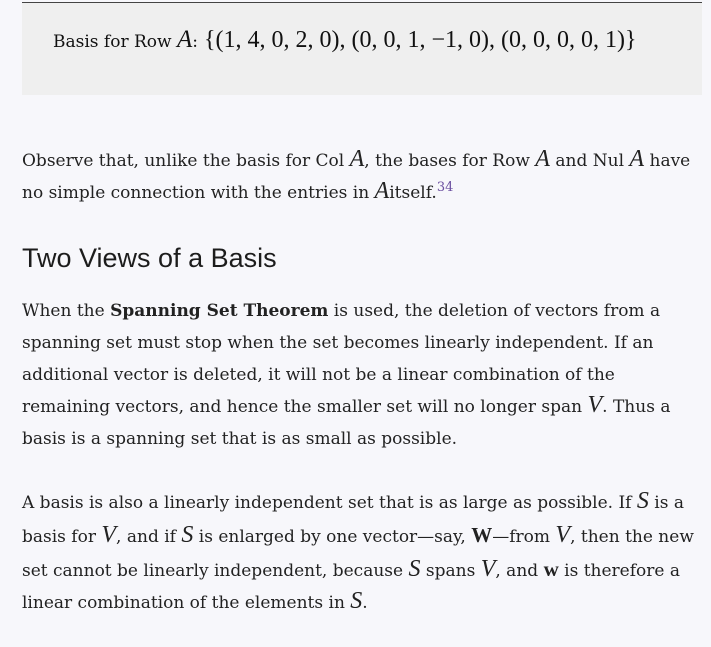 This screenshot has width=711, height=647. I want to click on text-run: , and if, so click(149, 537).